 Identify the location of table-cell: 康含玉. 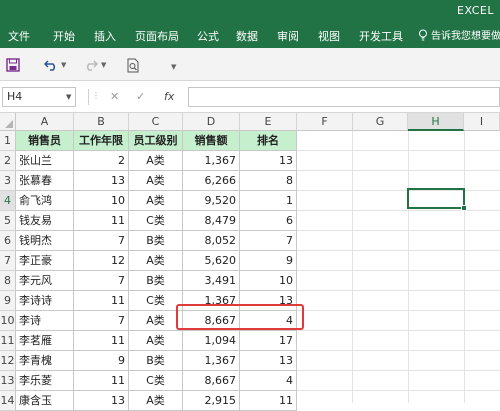
(45, 401).